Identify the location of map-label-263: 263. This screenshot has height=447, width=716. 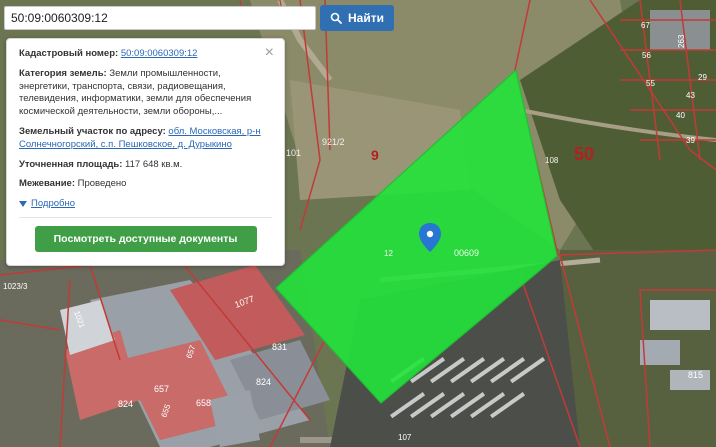
(681, 41).